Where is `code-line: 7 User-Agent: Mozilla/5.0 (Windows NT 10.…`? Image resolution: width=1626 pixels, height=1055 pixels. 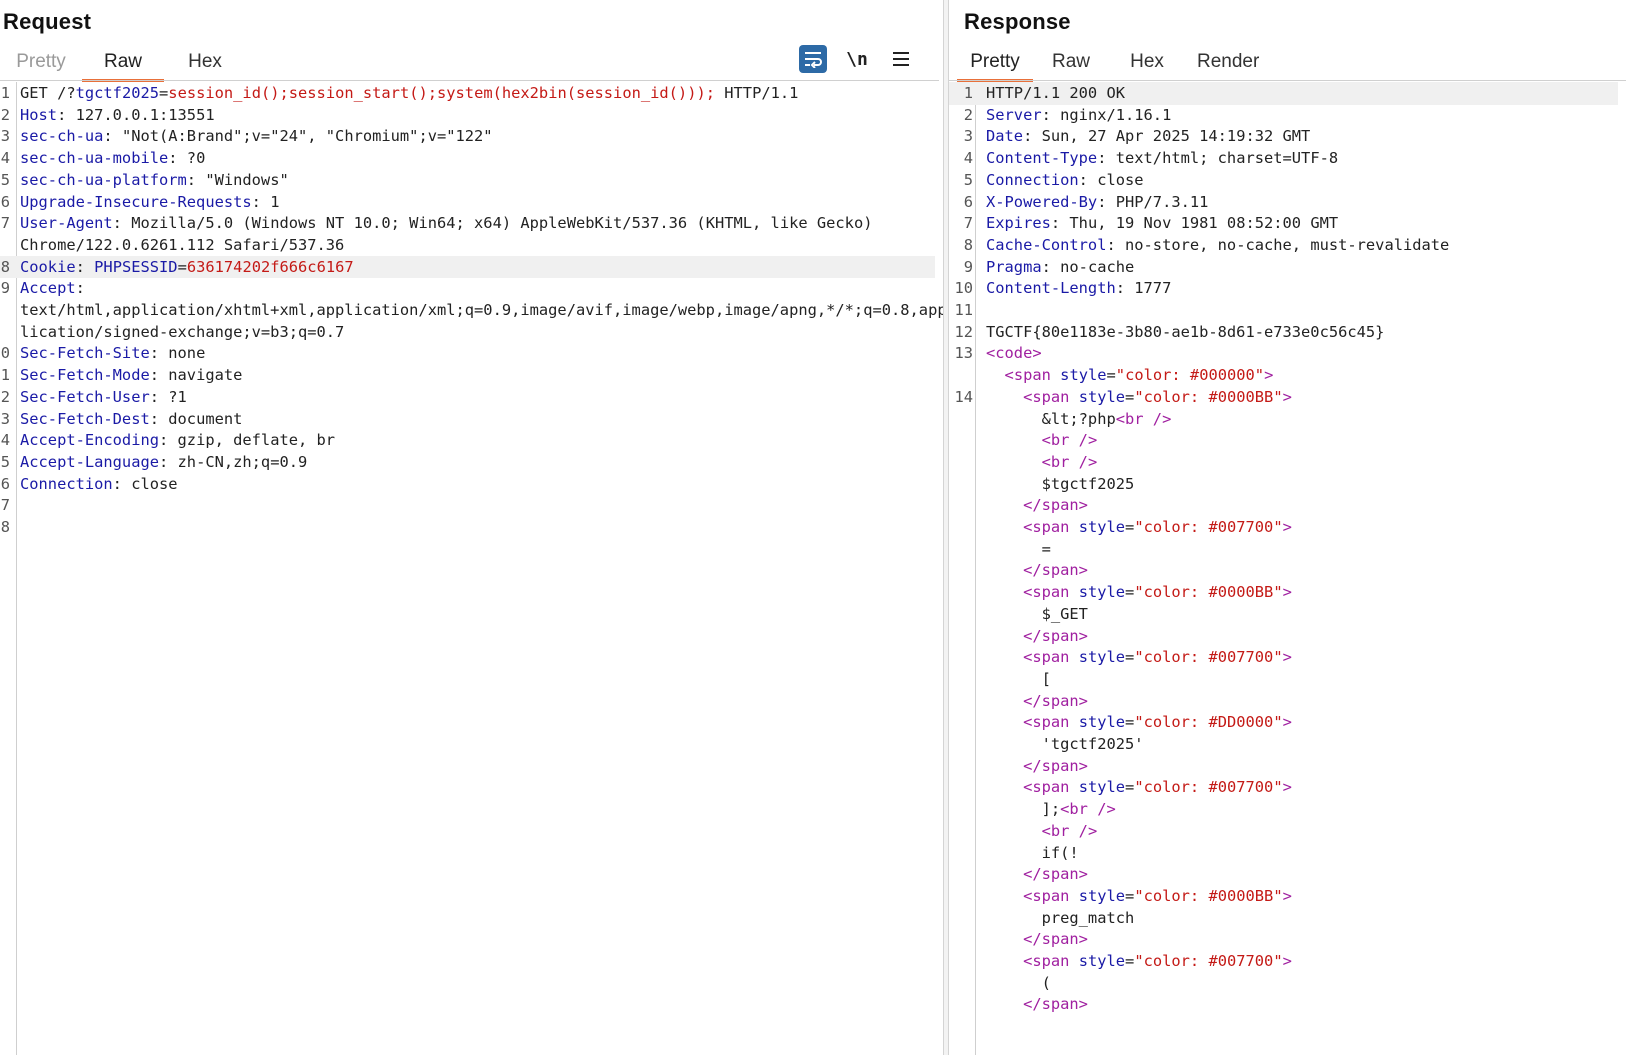
code-line: 7 User-Agent: Mozilla/5.0 (Windows NT 10.… is located at coordinates (467, 223).